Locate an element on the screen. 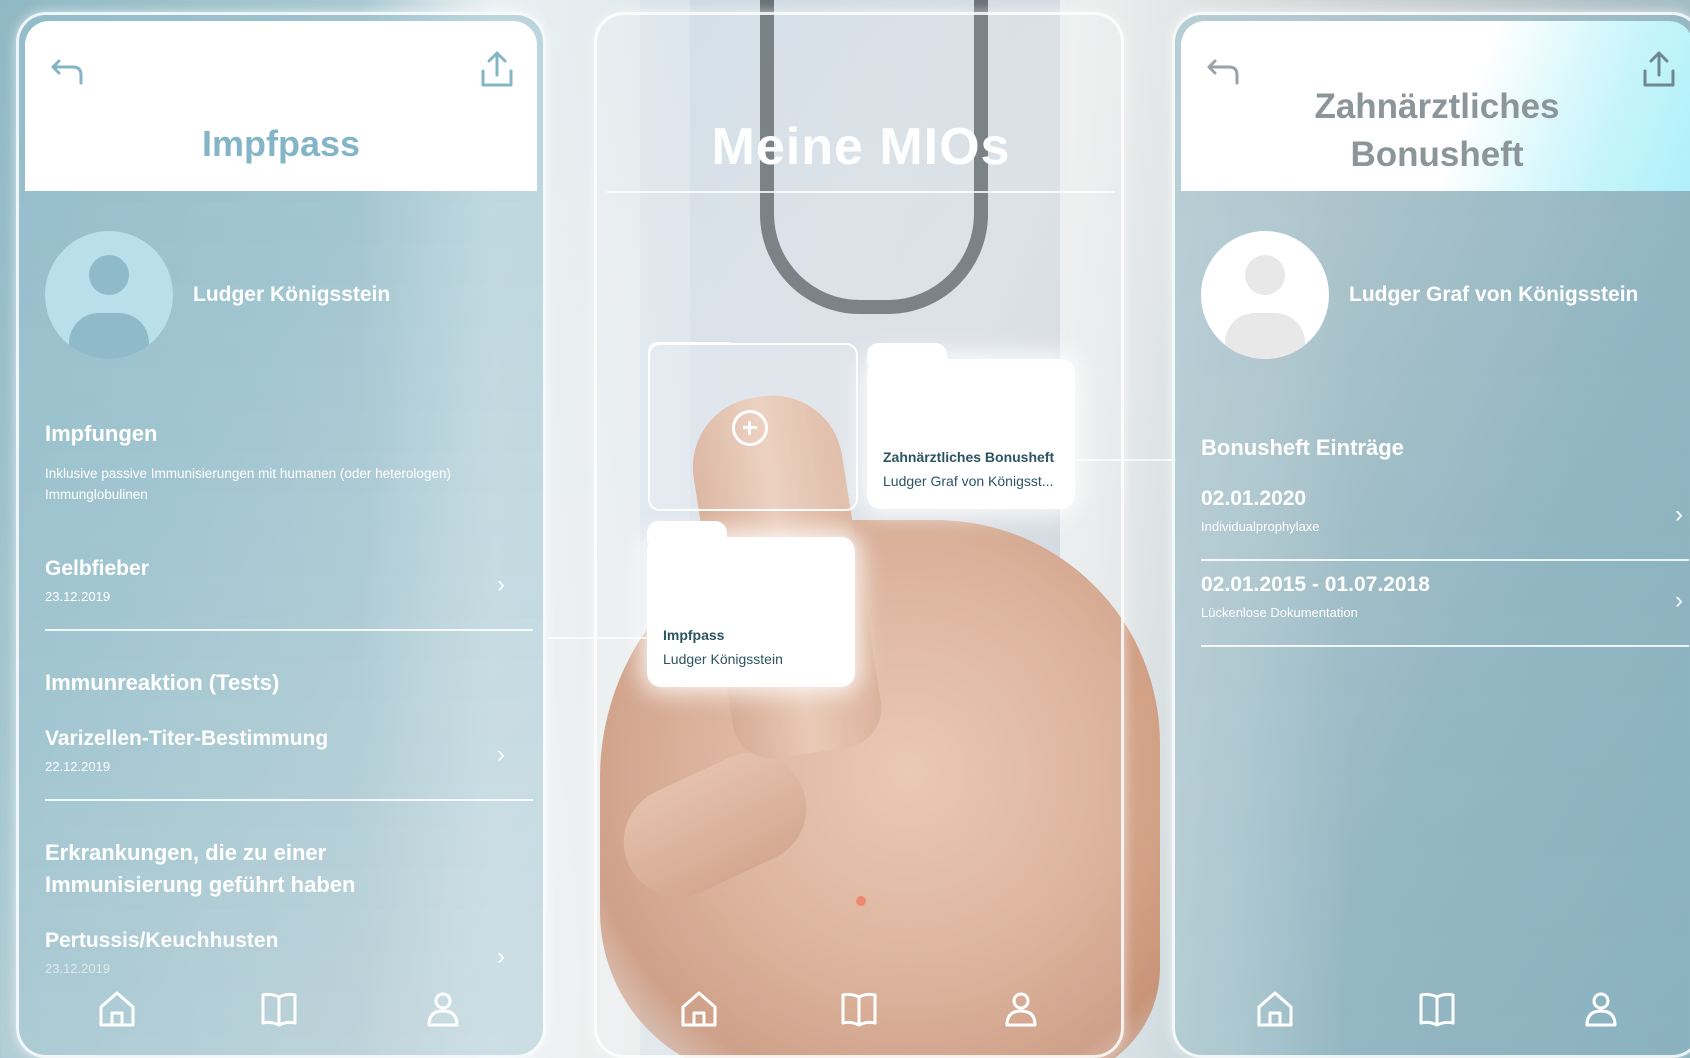 This screenshot has width=1690, height=1058. share-icon is located at coordinates (497, 69).